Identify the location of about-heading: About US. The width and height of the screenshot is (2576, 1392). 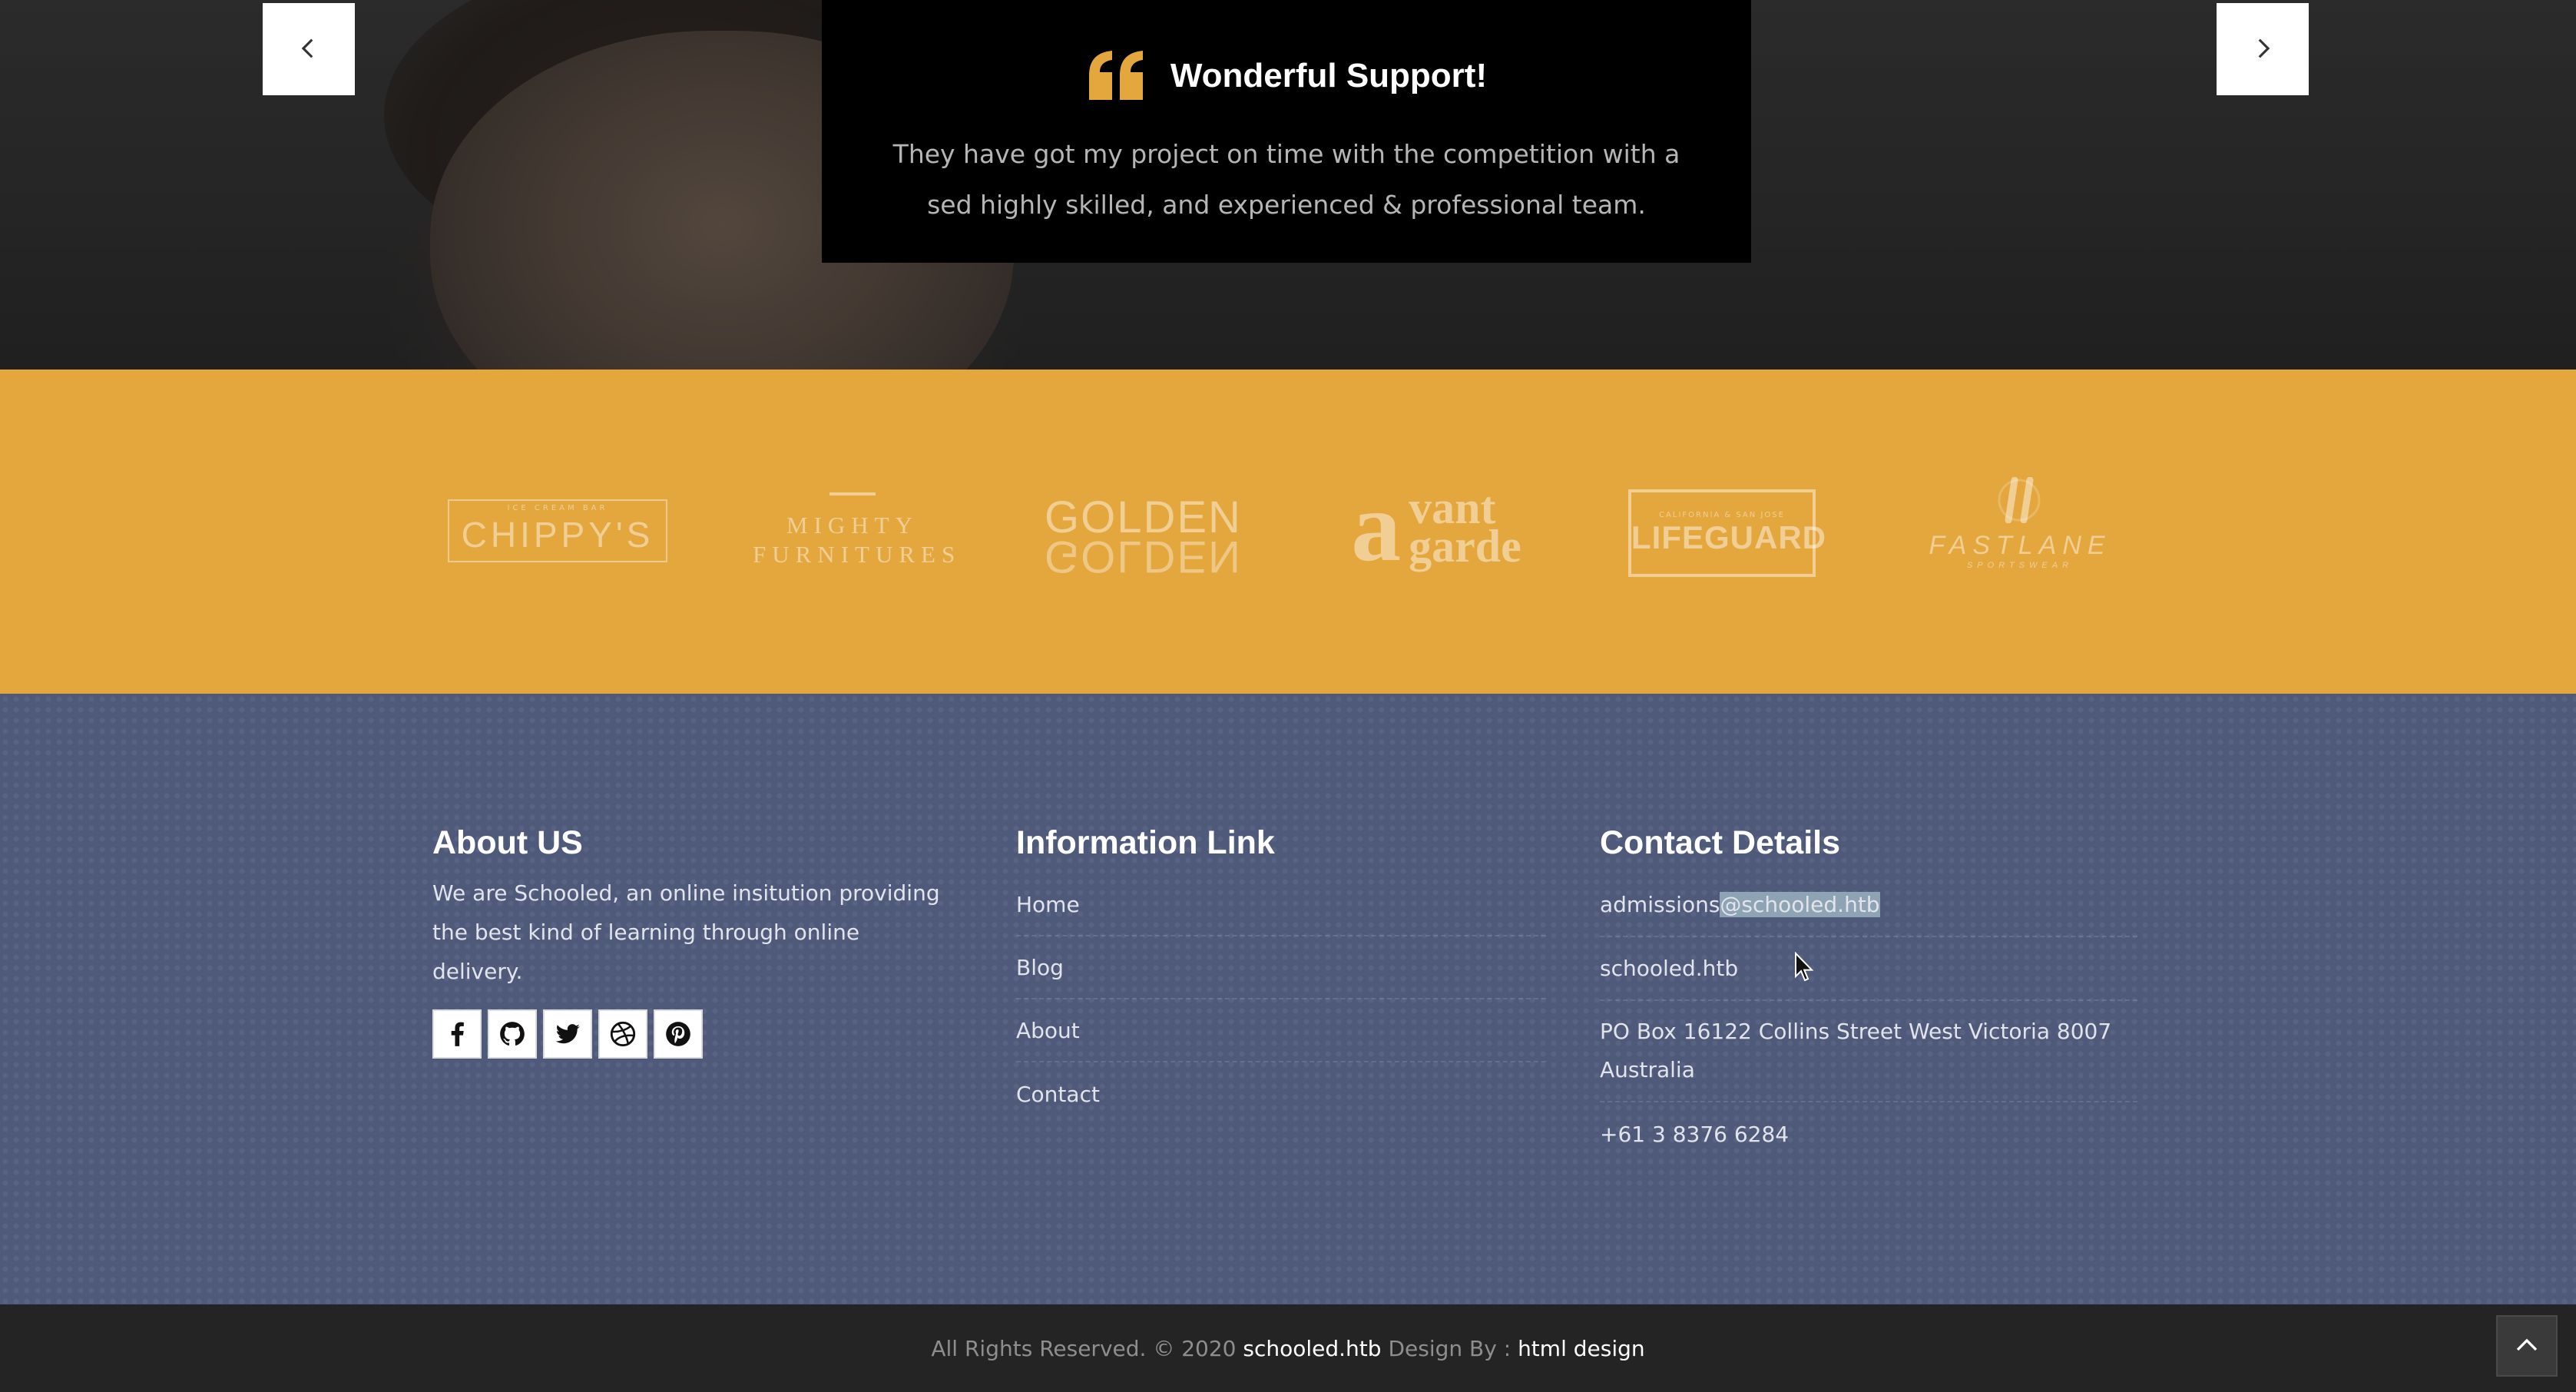
(507, 842).